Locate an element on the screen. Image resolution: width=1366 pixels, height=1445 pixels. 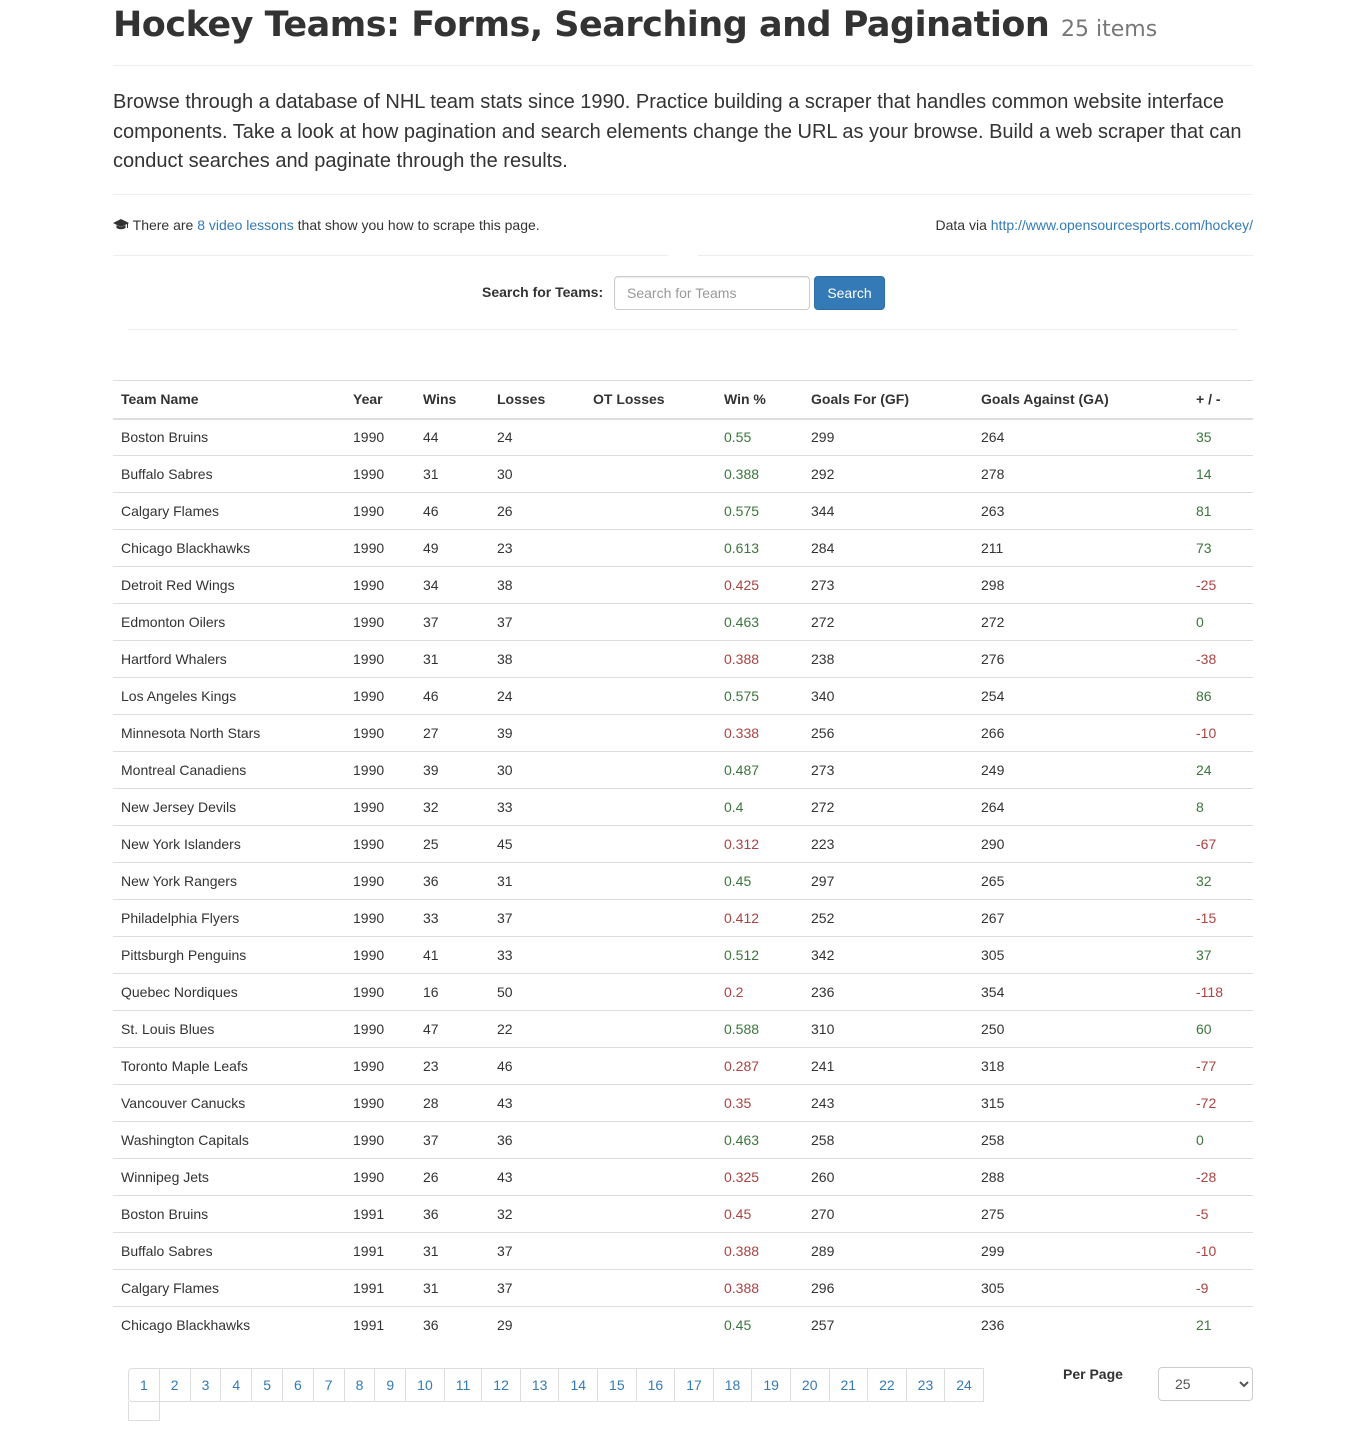
page-link-5: 5 is located at coordinates (267, 1384).